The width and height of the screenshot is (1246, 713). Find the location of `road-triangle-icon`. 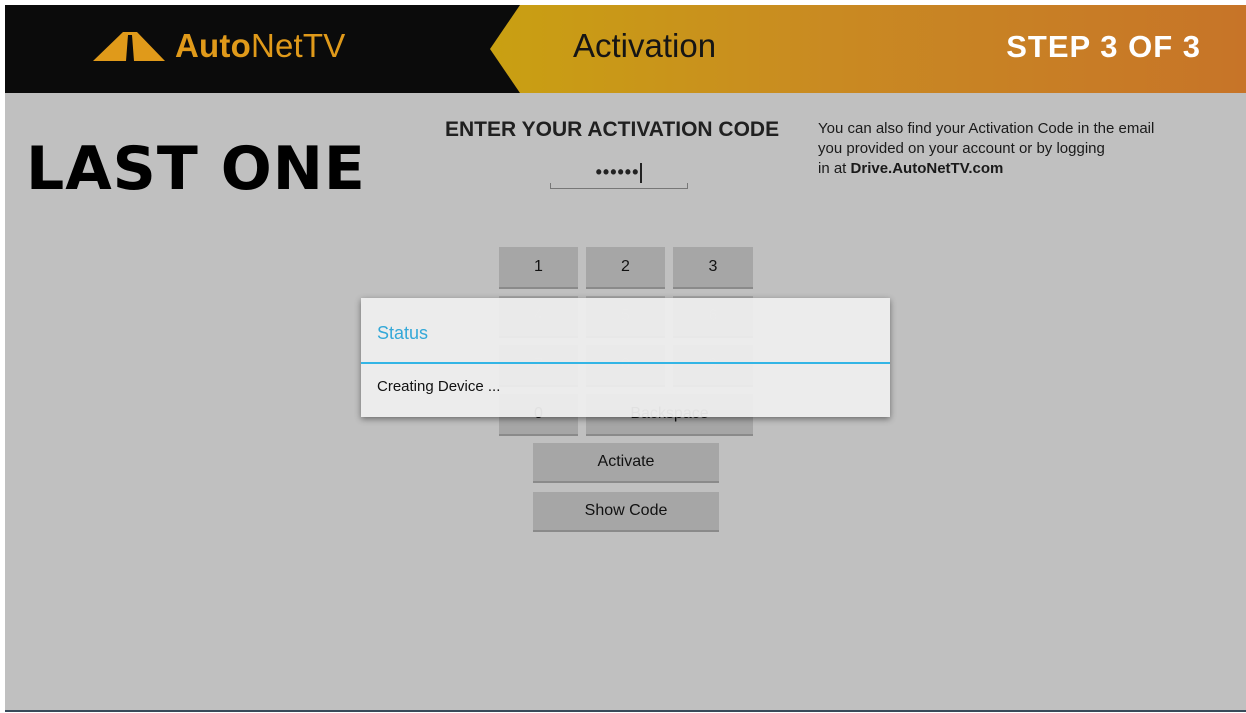

road-triangle-icon is located at coordinates (129, 46).